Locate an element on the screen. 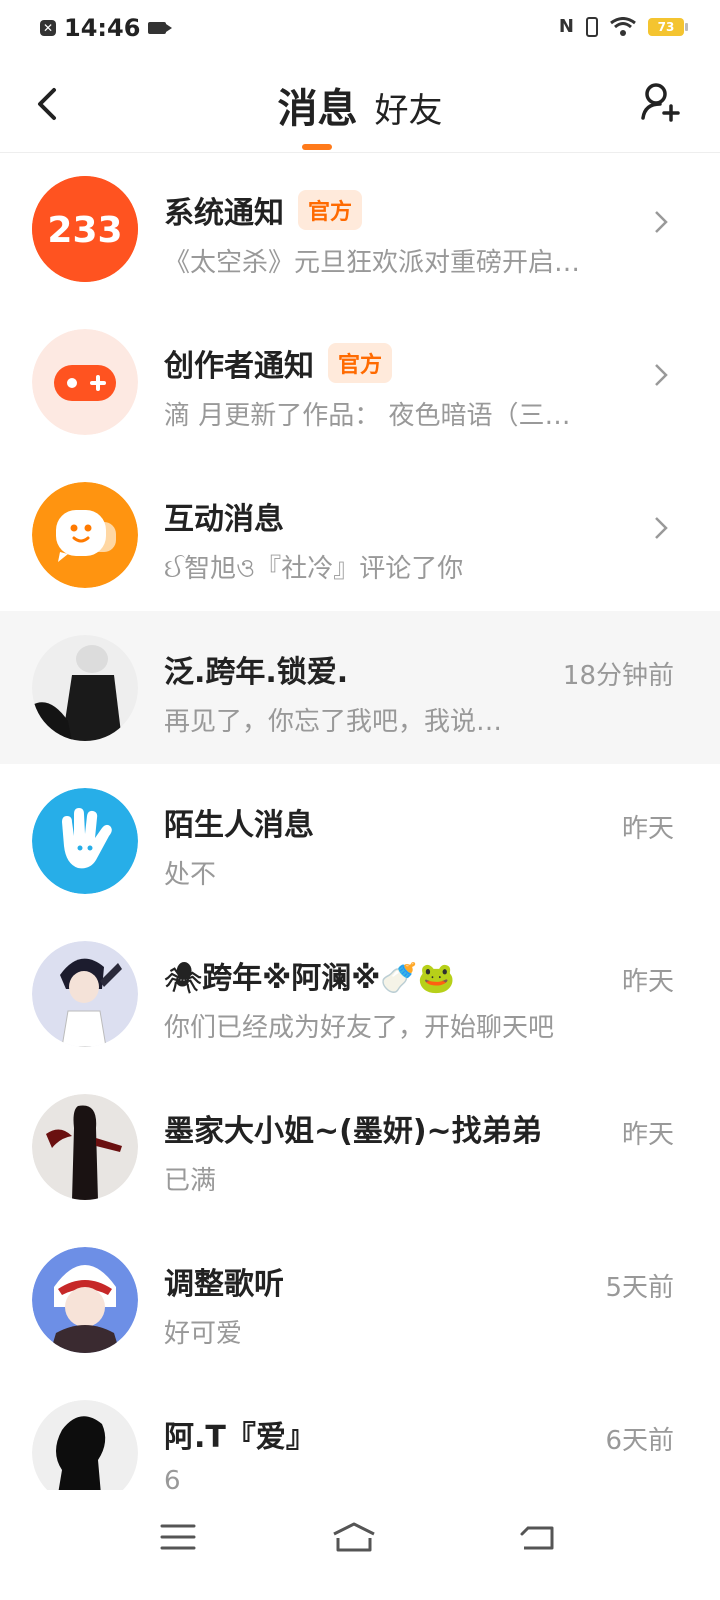 The height and width of the screenshot is (1600, 720). status-right: N 73 is located at coordinates (623, 26).